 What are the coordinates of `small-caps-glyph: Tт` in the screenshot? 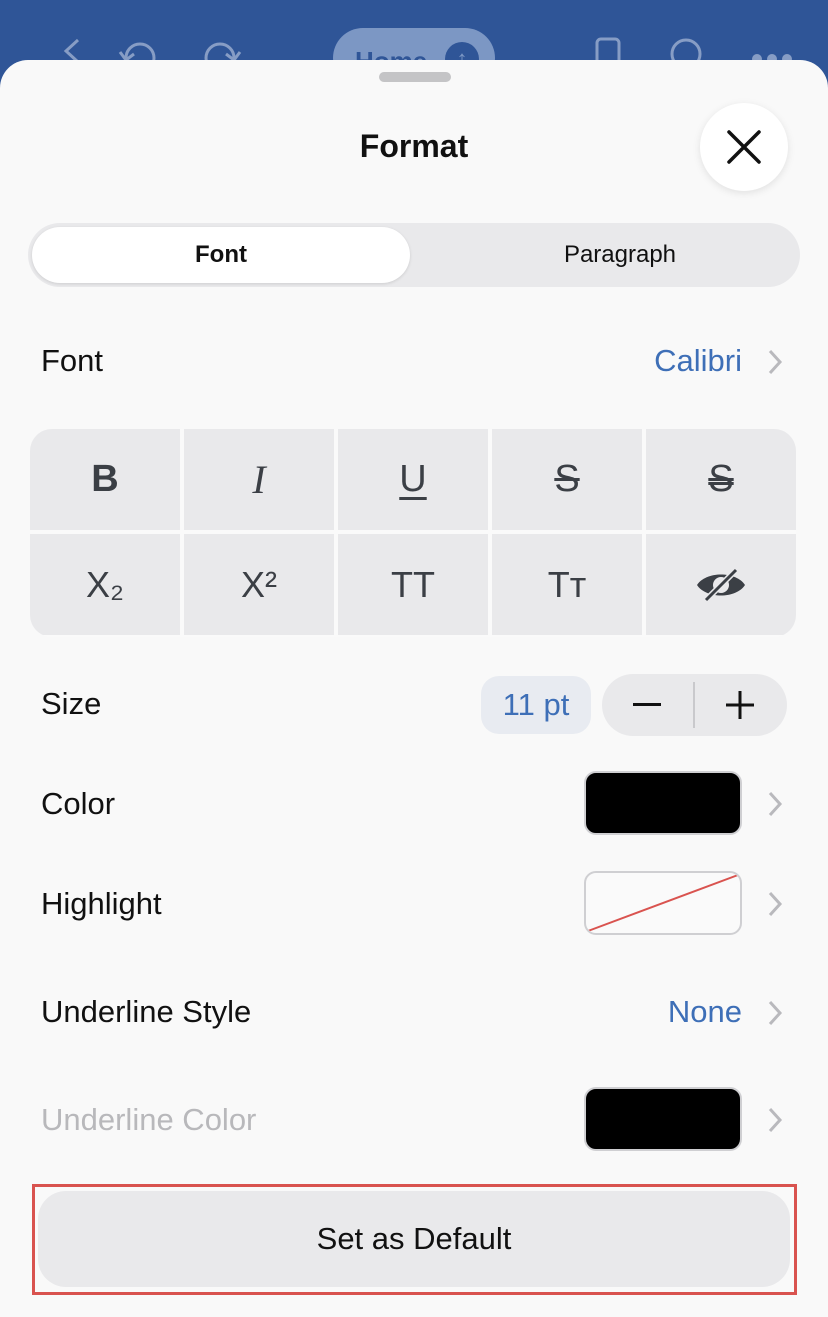 It's located at (567, 584).